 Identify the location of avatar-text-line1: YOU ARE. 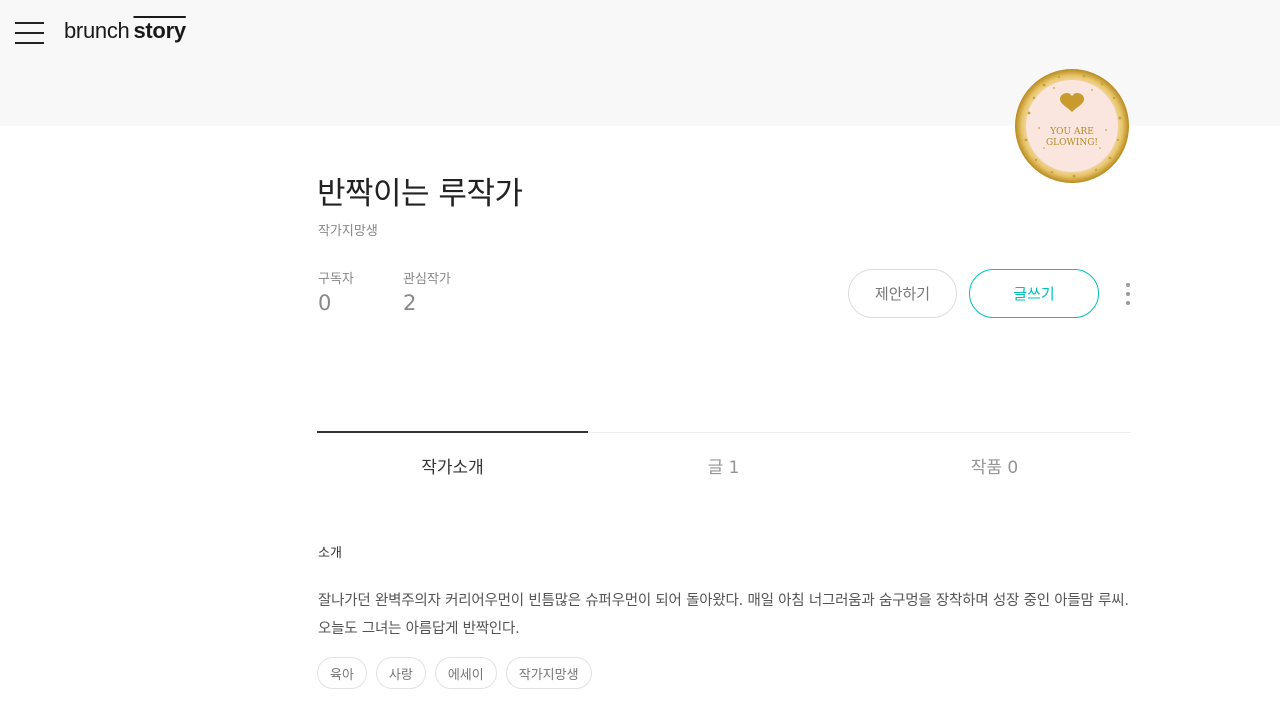
(1071, 132).